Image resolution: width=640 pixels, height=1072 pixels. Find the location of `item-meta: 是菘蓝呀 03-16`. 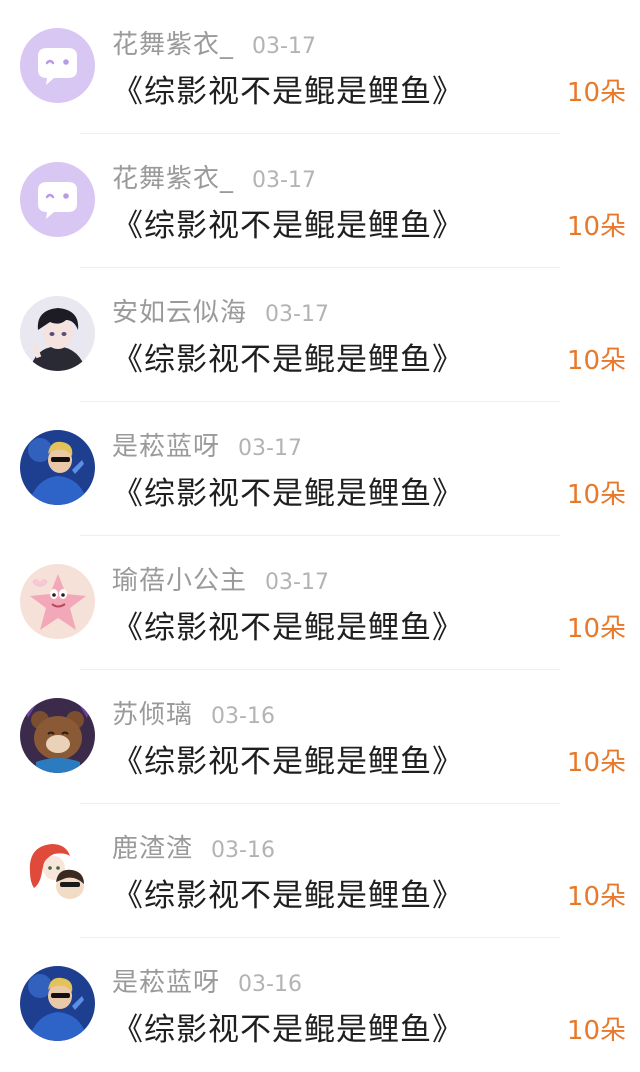

item-meta: 是菘蓝呀 03-16 is located at coordinates (207, 980).